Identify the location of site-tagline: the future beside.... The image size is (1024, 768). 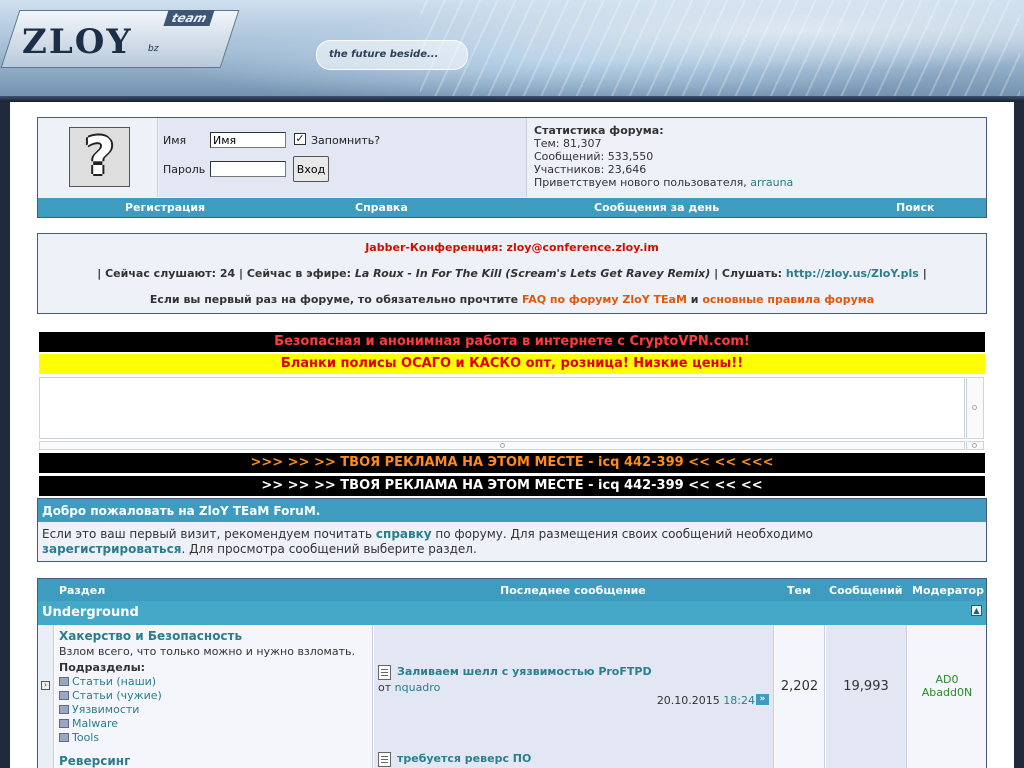
(392, 55).